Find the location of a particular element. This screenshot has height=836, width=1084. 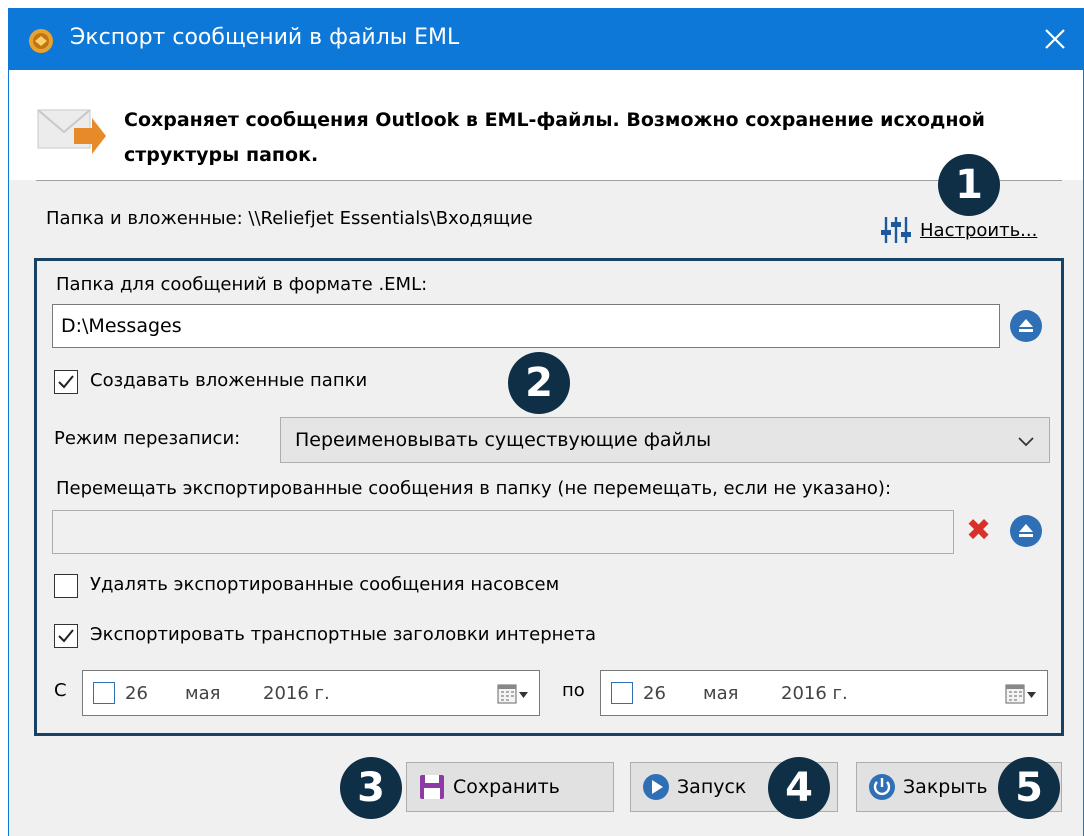

target-folder-input: D:\Messages is located at coordinates (526, 326).